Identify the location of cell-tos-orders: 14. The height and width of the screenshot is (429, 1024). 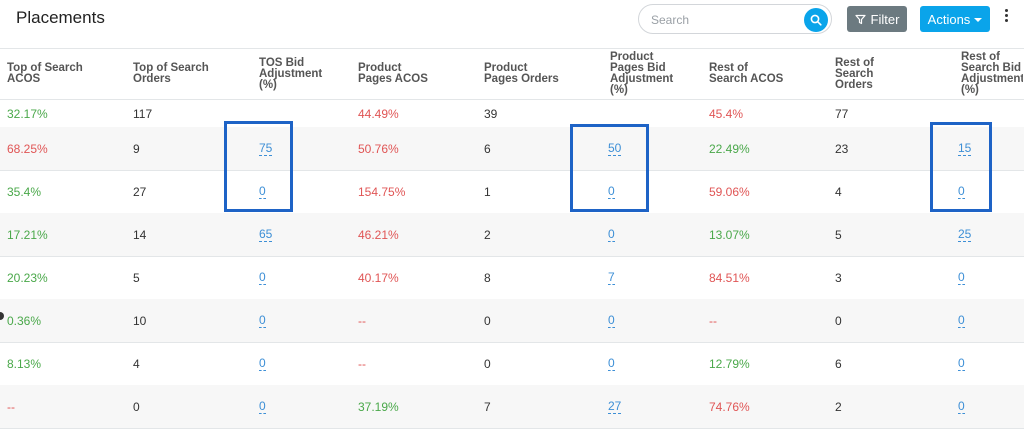
(139, 234).